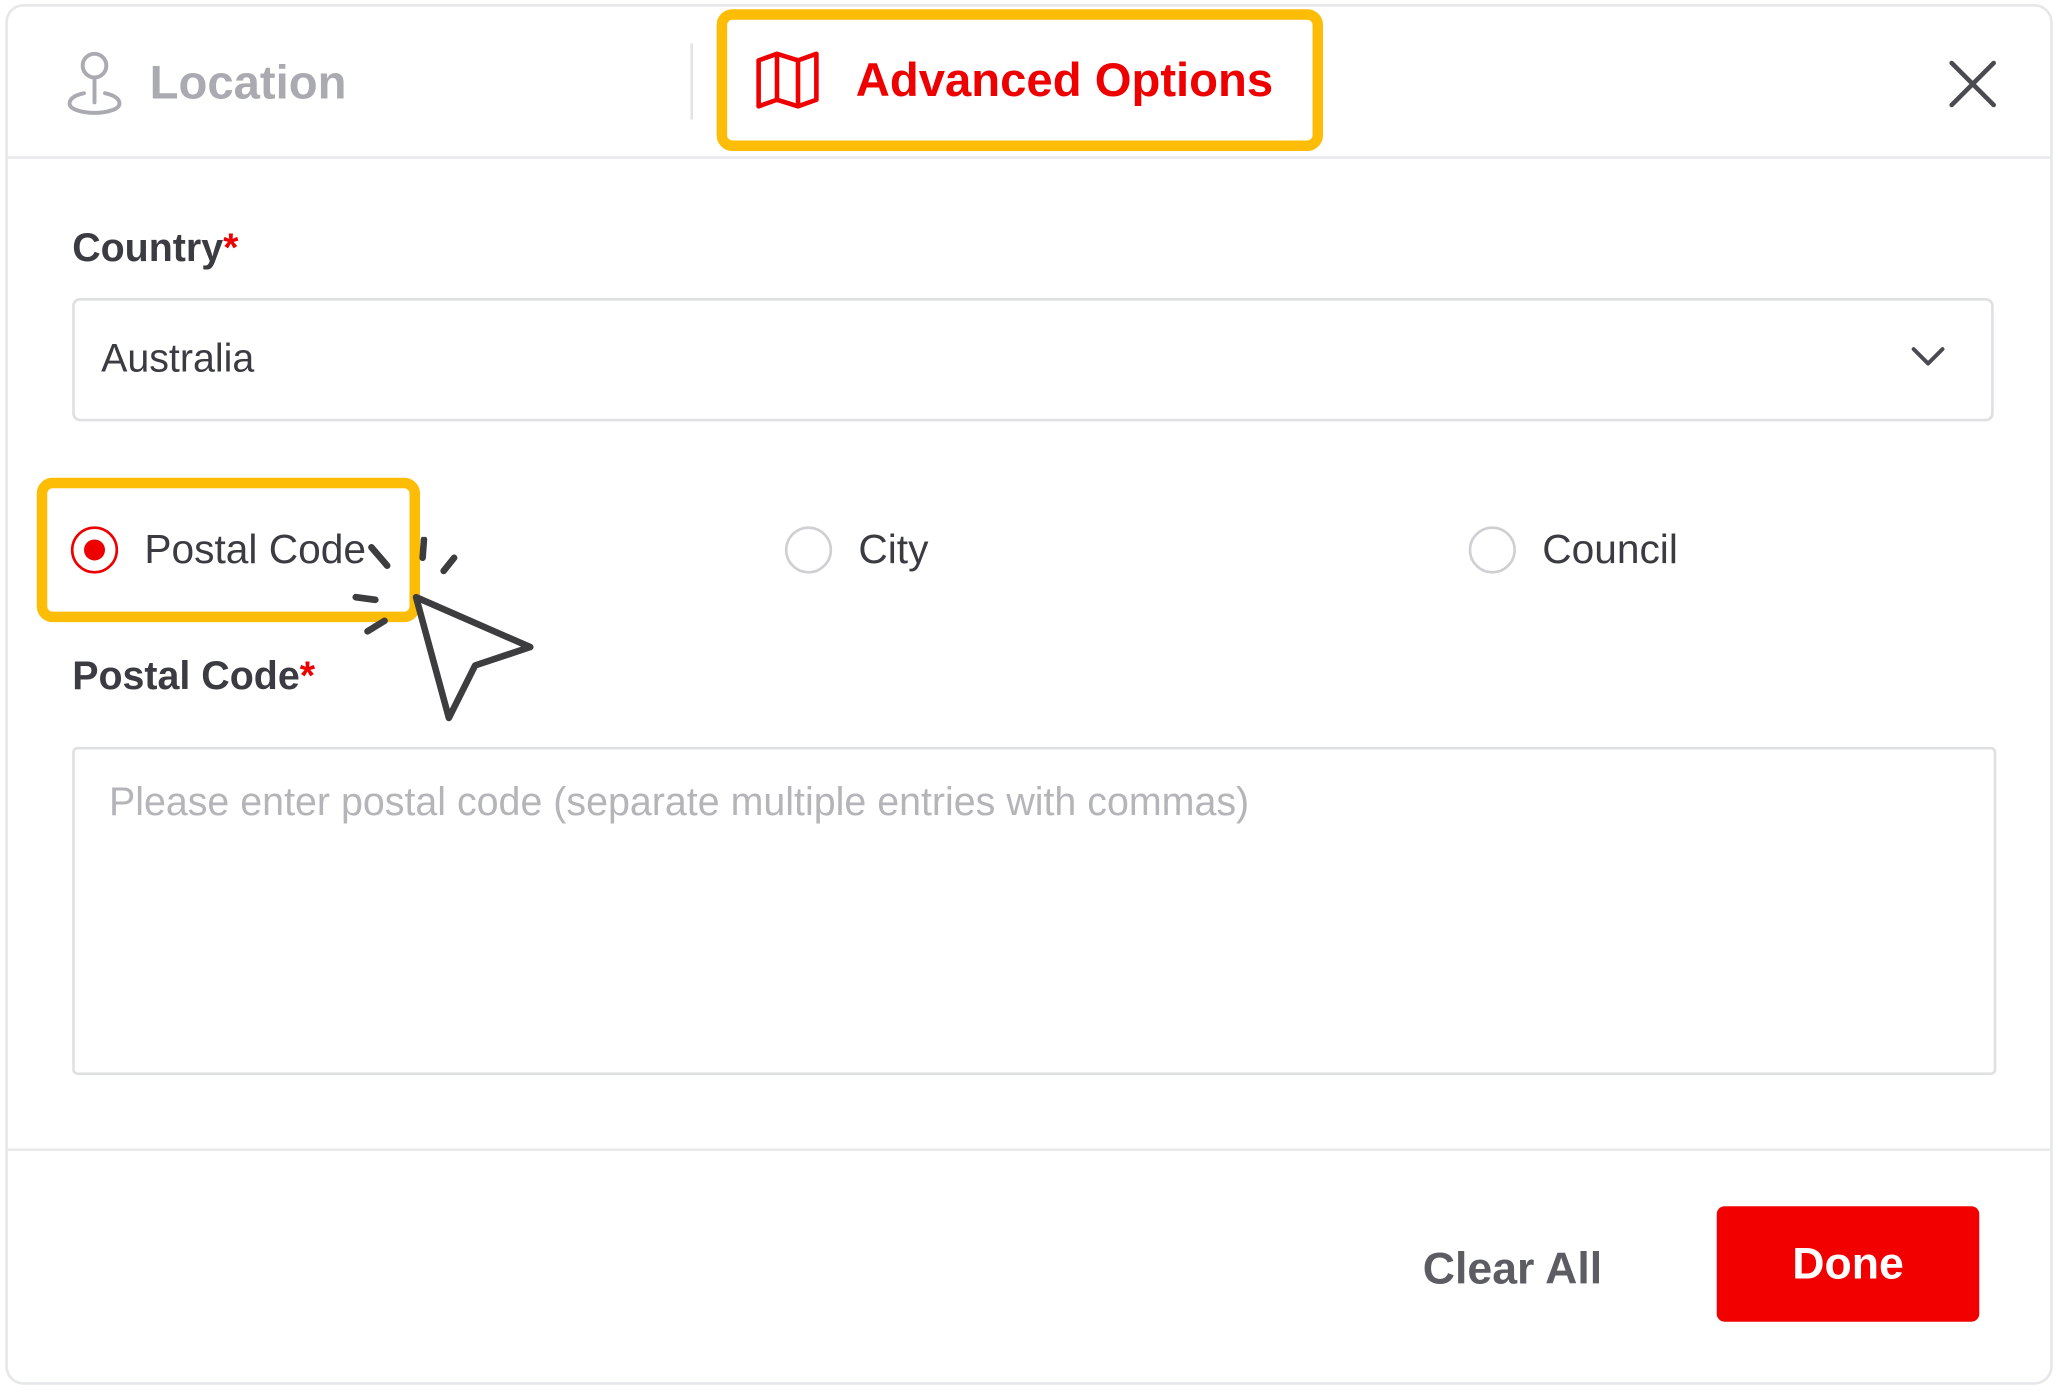  I want to click on tab-advanced-options-label: Advanced Options, so click(1064, 79).